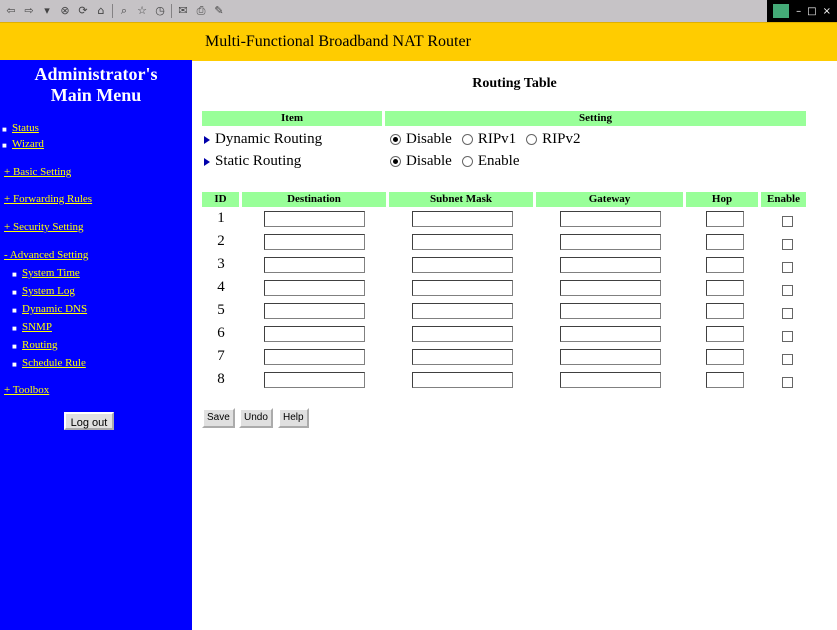 The height and width of the screenshot is (630, 837). I want to click on window-controls: – □ ×, so click(802, 11).